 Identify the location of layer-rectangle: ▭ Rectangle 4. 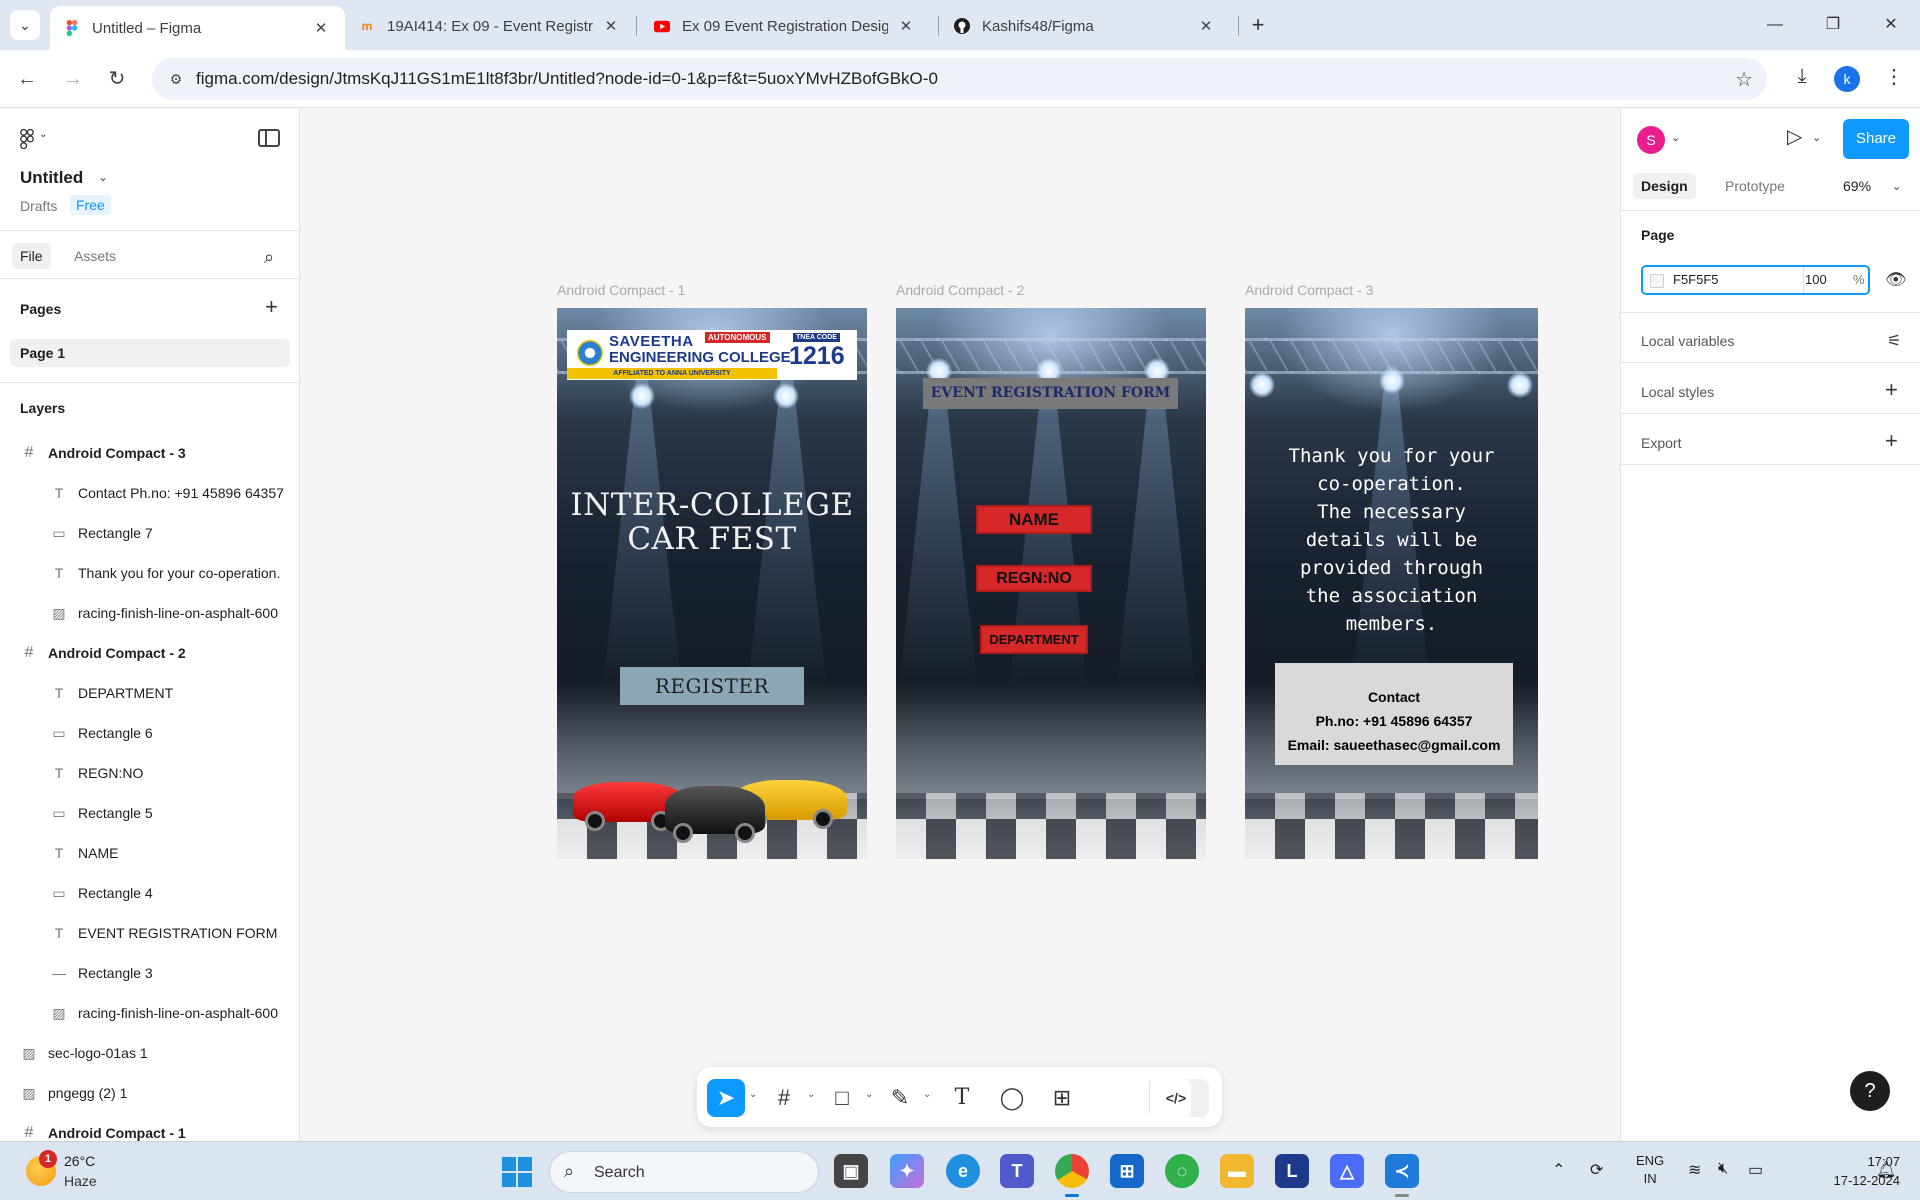
(149, 893).